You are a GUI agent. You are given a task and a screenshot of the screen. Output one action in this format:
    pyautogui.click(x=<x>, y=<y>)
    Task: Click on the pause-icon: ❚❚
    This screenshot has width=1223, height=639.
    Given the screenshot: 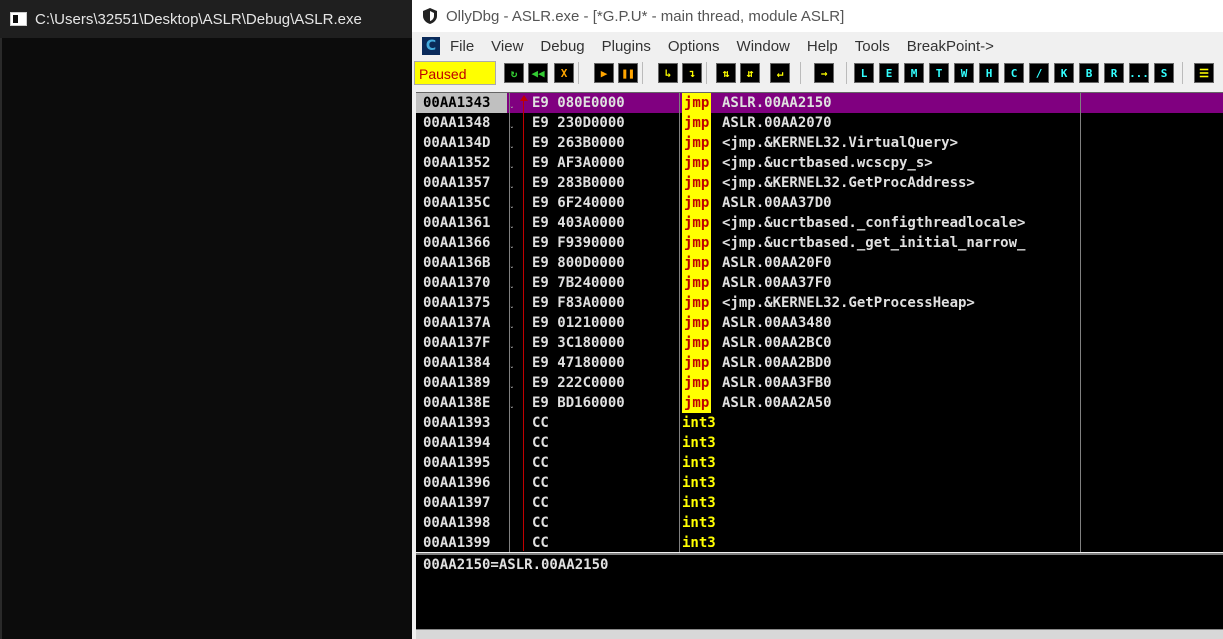 What is the action you would take?
    pyautogui.click(x=628, y=73)
    